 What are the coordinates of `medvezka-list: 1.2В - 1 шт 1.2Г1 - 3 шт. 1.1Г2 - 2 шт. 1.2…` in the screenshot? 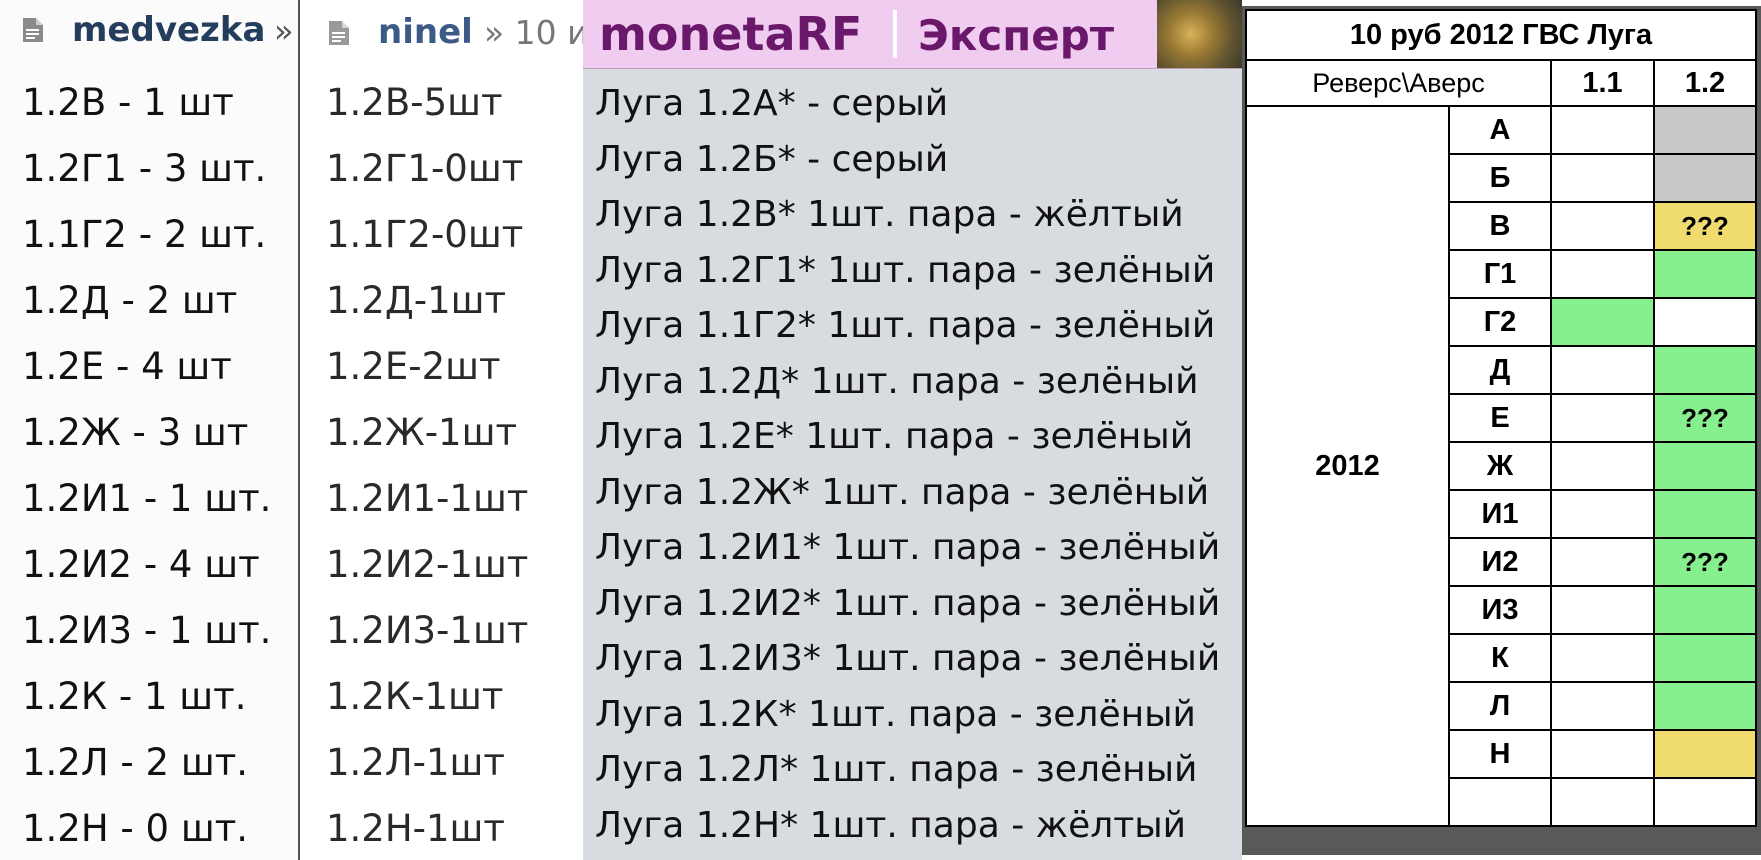 It's located at (146, 469).